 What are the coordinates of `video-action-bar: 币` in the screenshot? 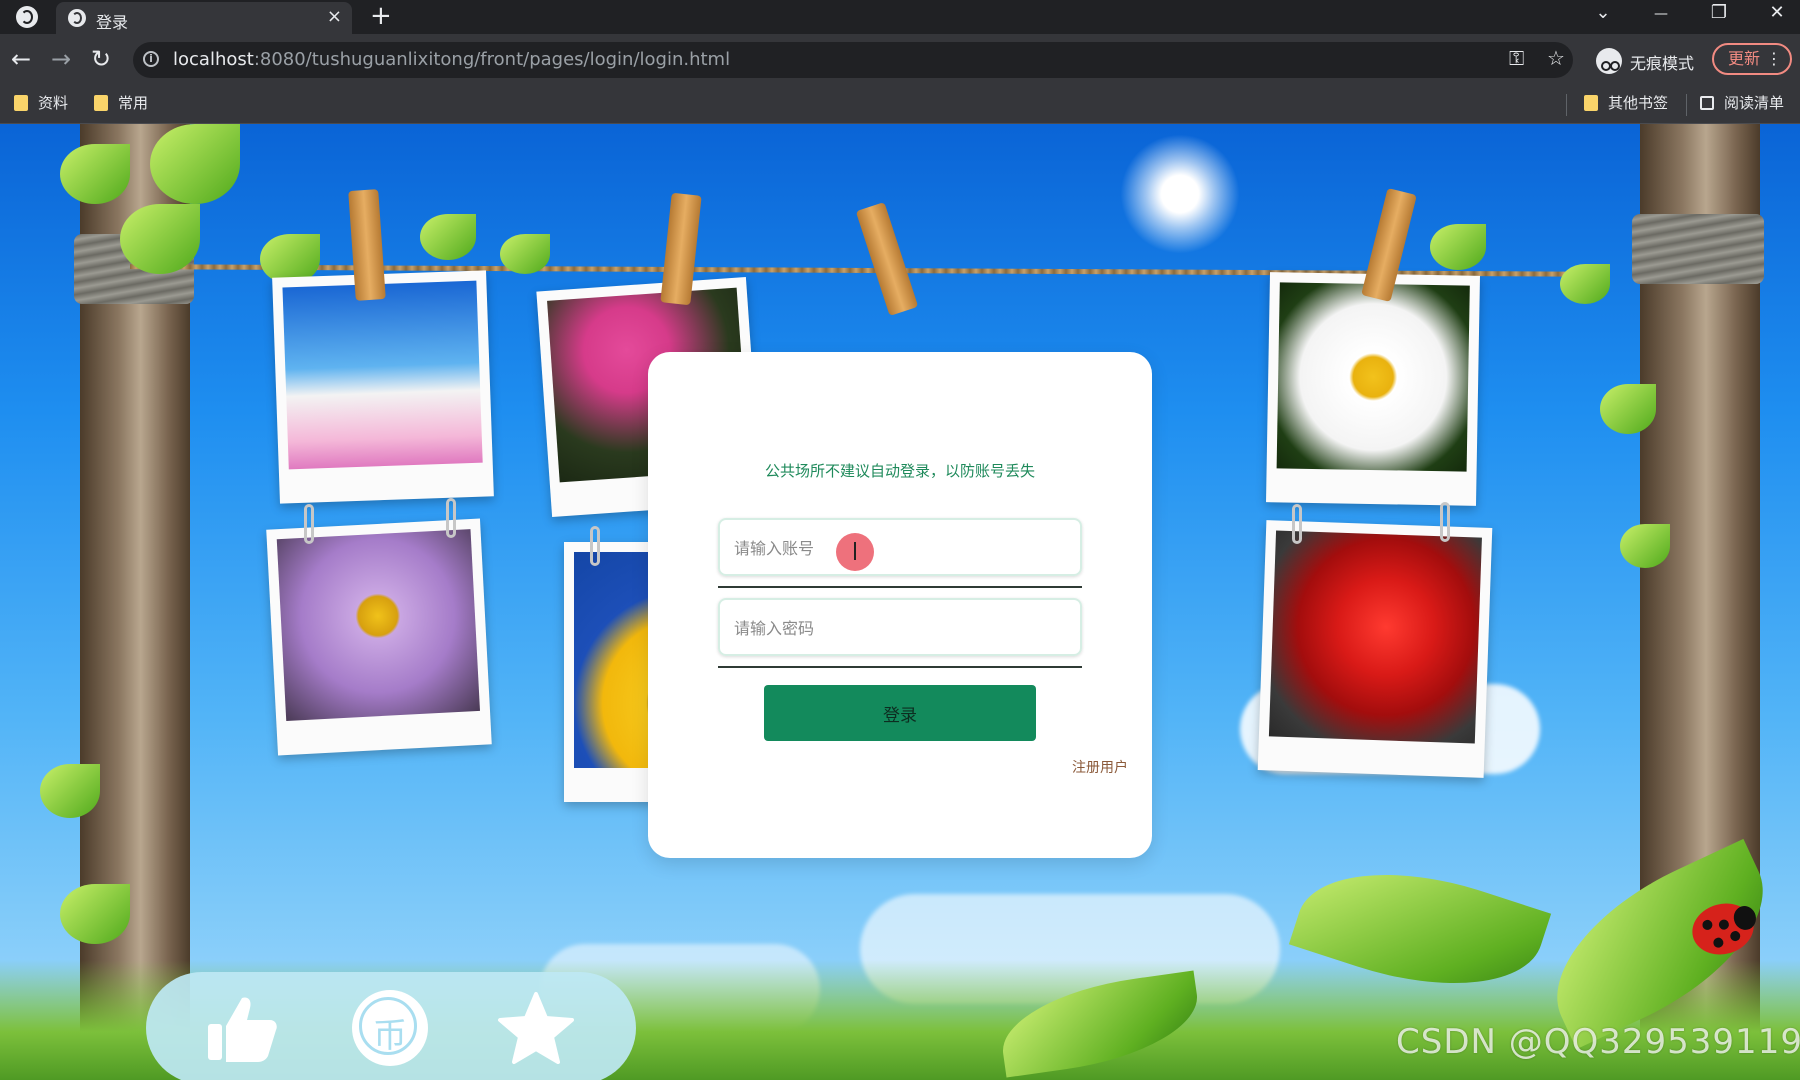 It's located at (391, 1026).